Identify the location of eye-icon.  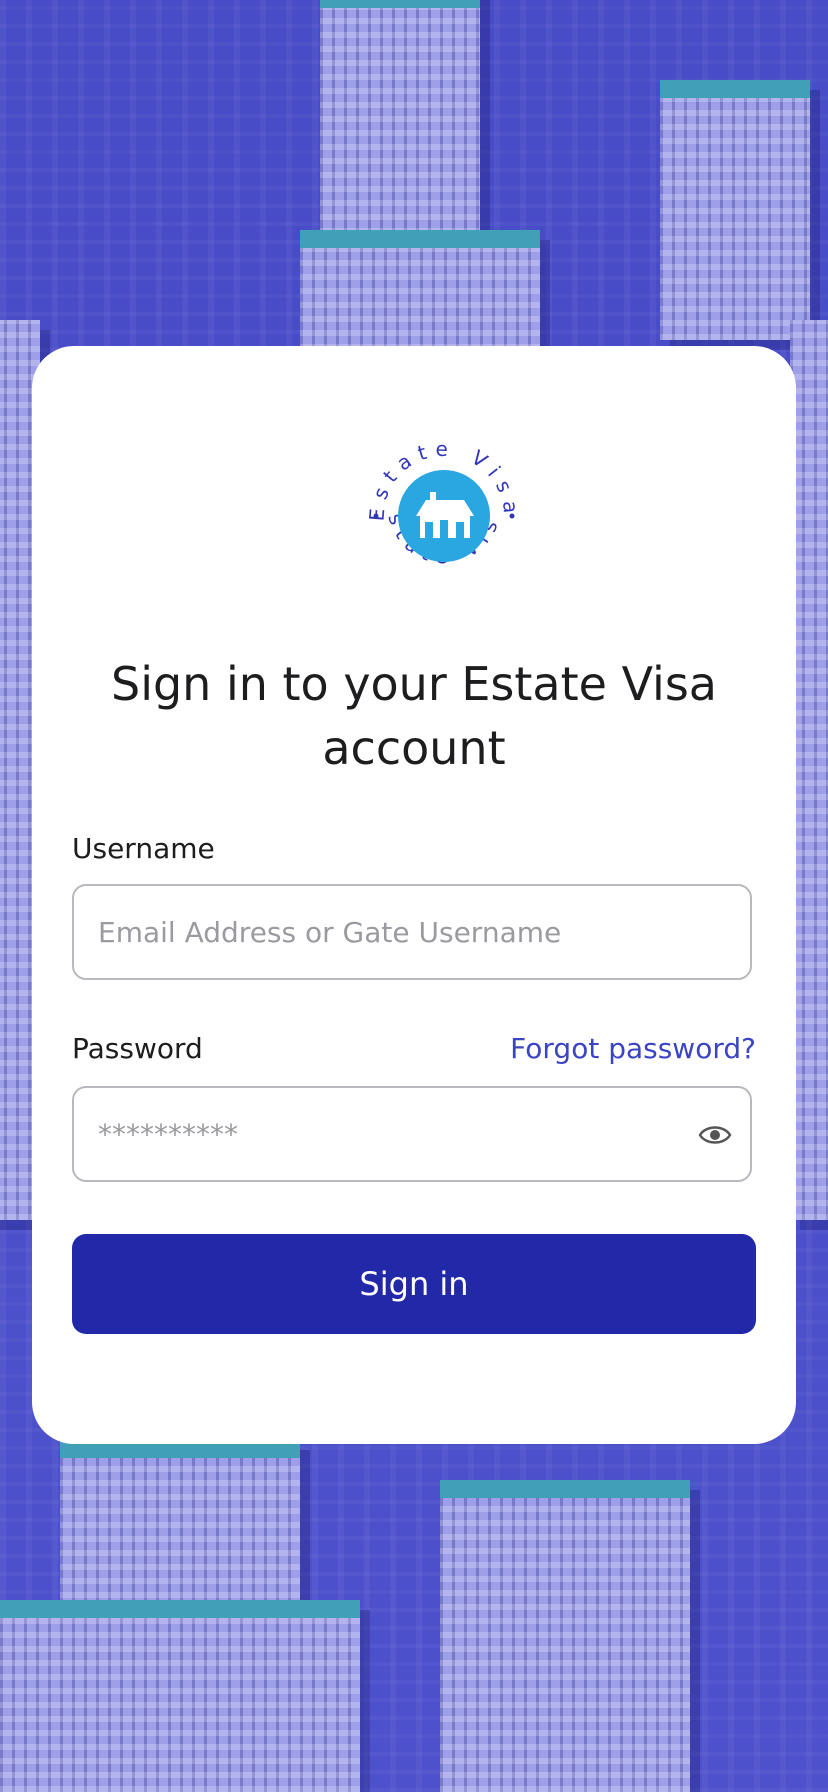
(715, 1135).